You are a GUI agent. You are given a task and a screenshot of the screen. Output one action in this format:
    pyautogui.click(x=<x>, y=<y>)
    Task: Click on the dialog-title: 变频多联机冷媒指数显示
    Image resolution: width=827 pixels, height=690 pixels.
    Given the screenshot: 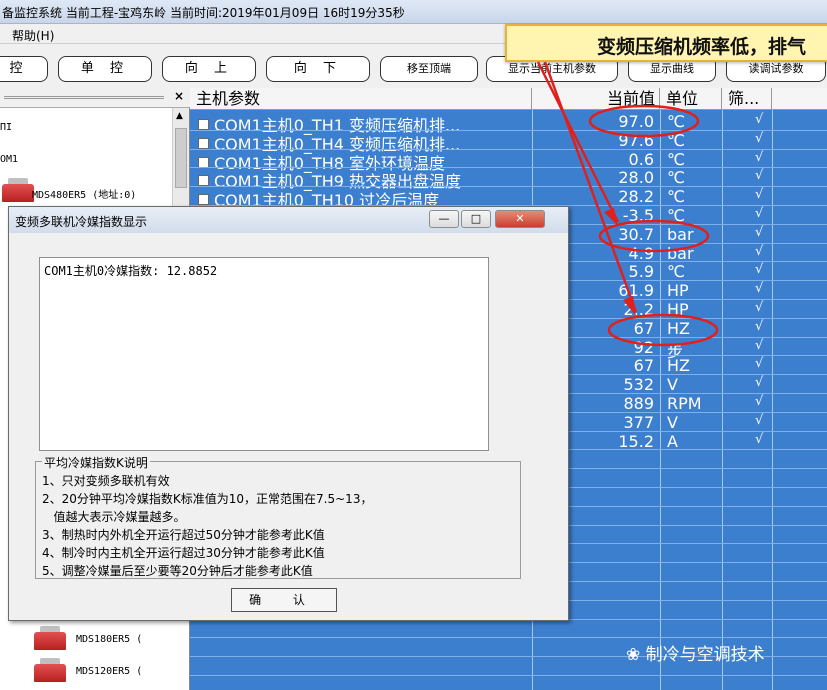 What is the action you would take?
    pyautogui.click(x=81, y=222)
    